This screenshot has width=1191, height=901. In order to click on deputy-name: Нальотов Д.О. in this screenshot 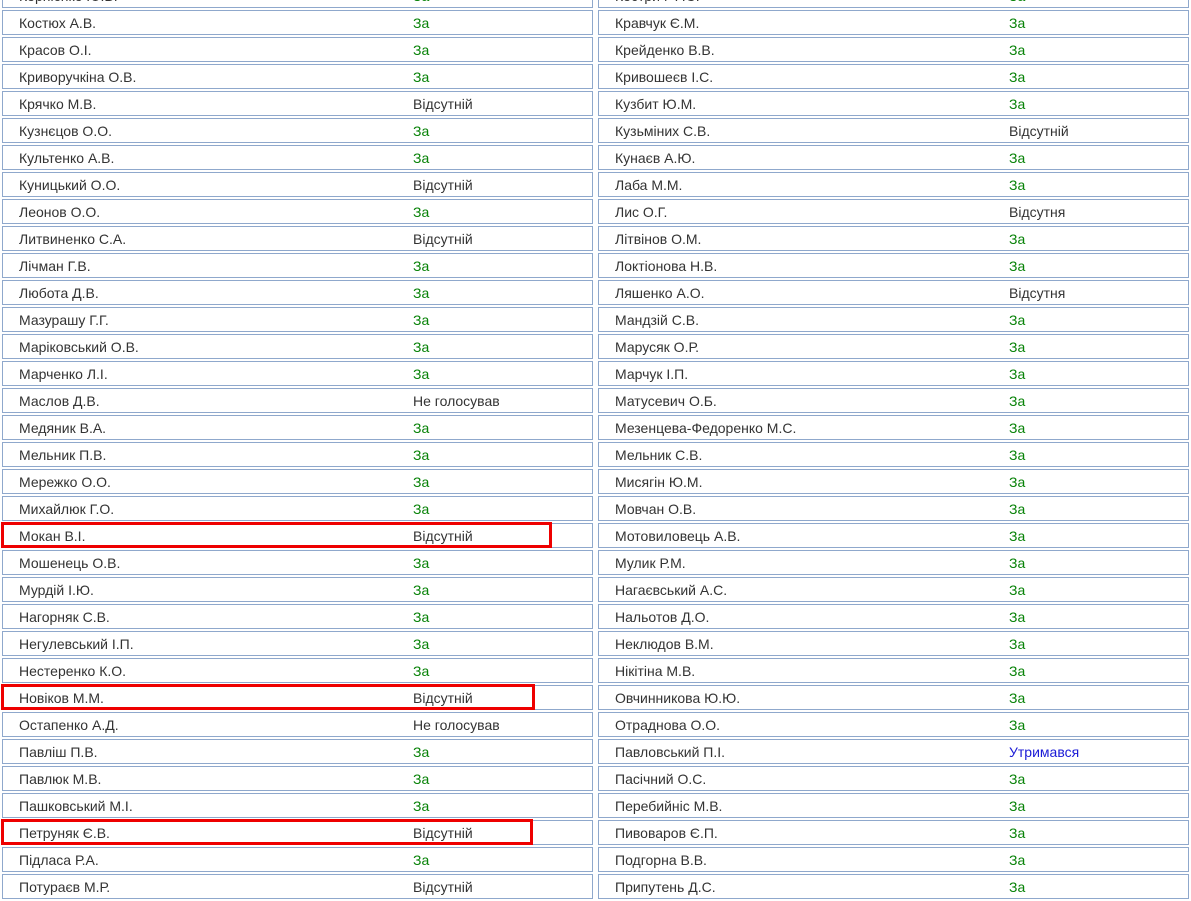, I will do `click(662, 616)`.